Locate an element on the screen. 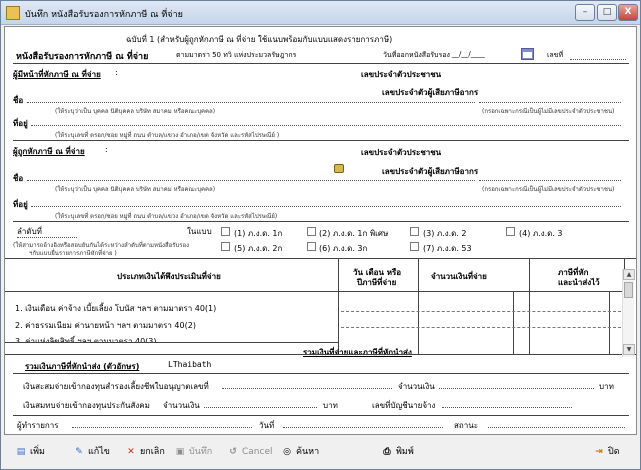  cancel-doc-label: ยกเลิก is located at coordinates (152, 452).